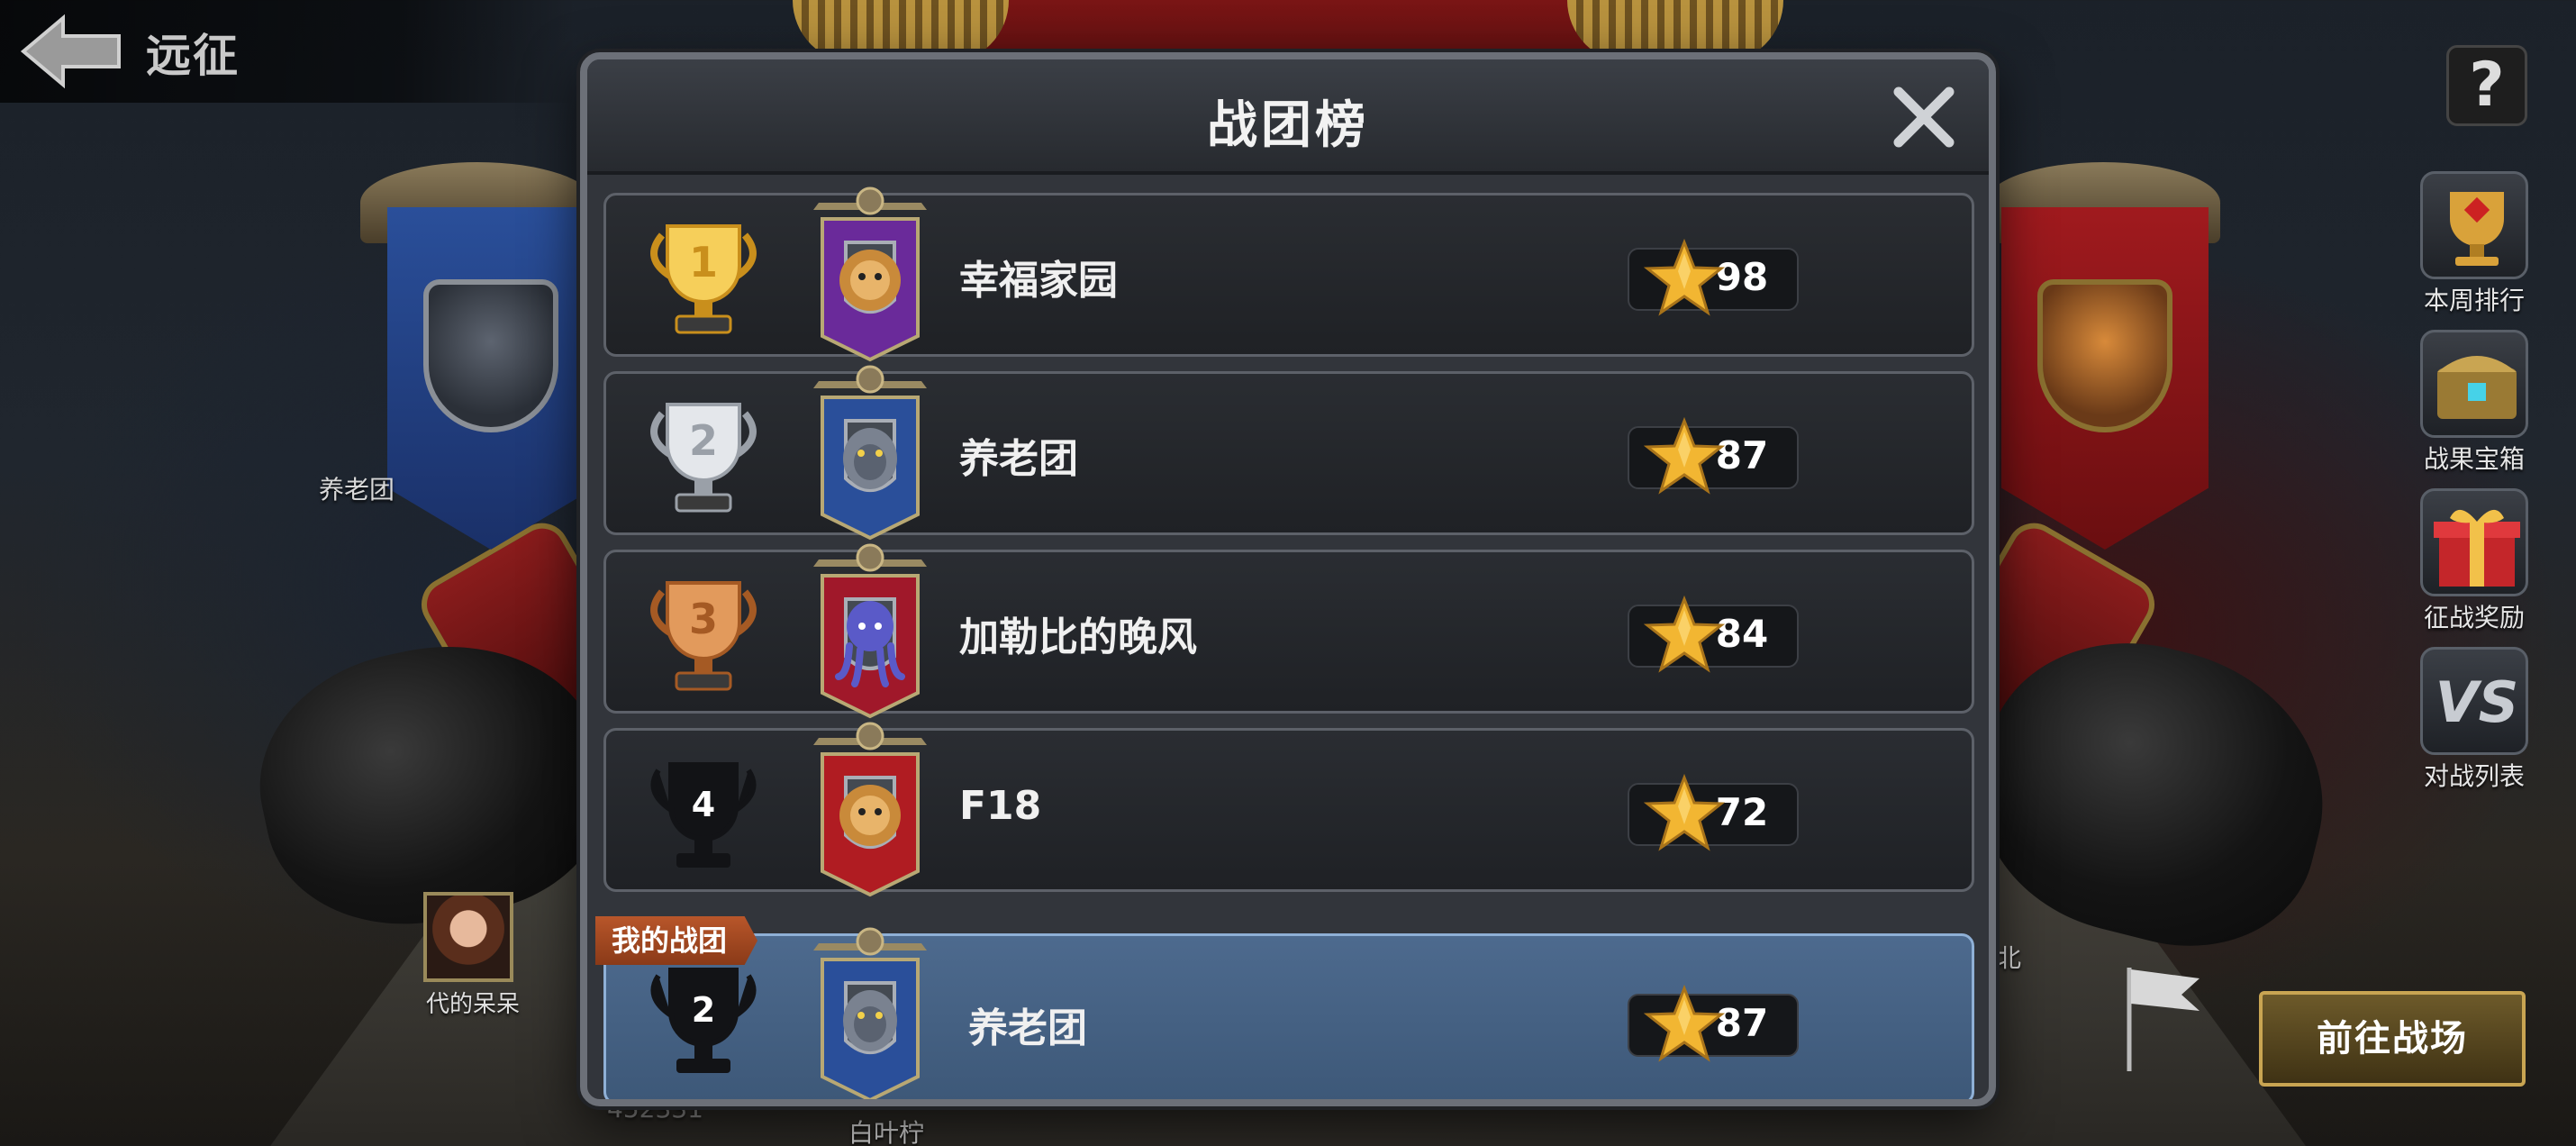  What do you see at coordinates (703, 619) in the screenshot?
I see `svg-text: 3` at bounding box center [703, 619].